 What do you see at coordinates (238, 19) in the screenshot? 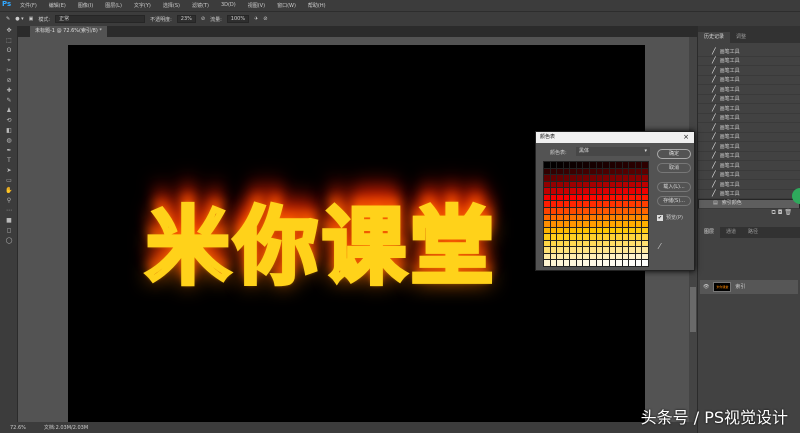
I see `flow-input: 100%` at bounding box center [238, 19].